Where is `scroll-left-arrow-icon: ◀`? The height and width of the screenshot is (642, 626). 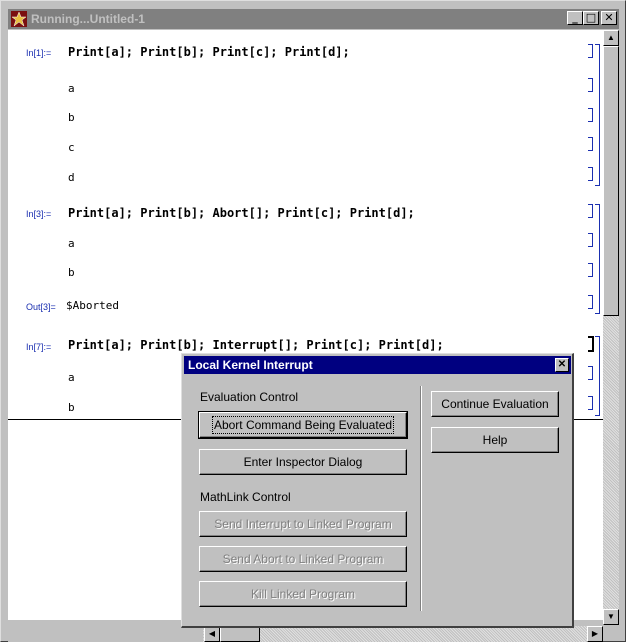
scroll-left-arrow-icon: ◀ is located at coordinates (212, 634).